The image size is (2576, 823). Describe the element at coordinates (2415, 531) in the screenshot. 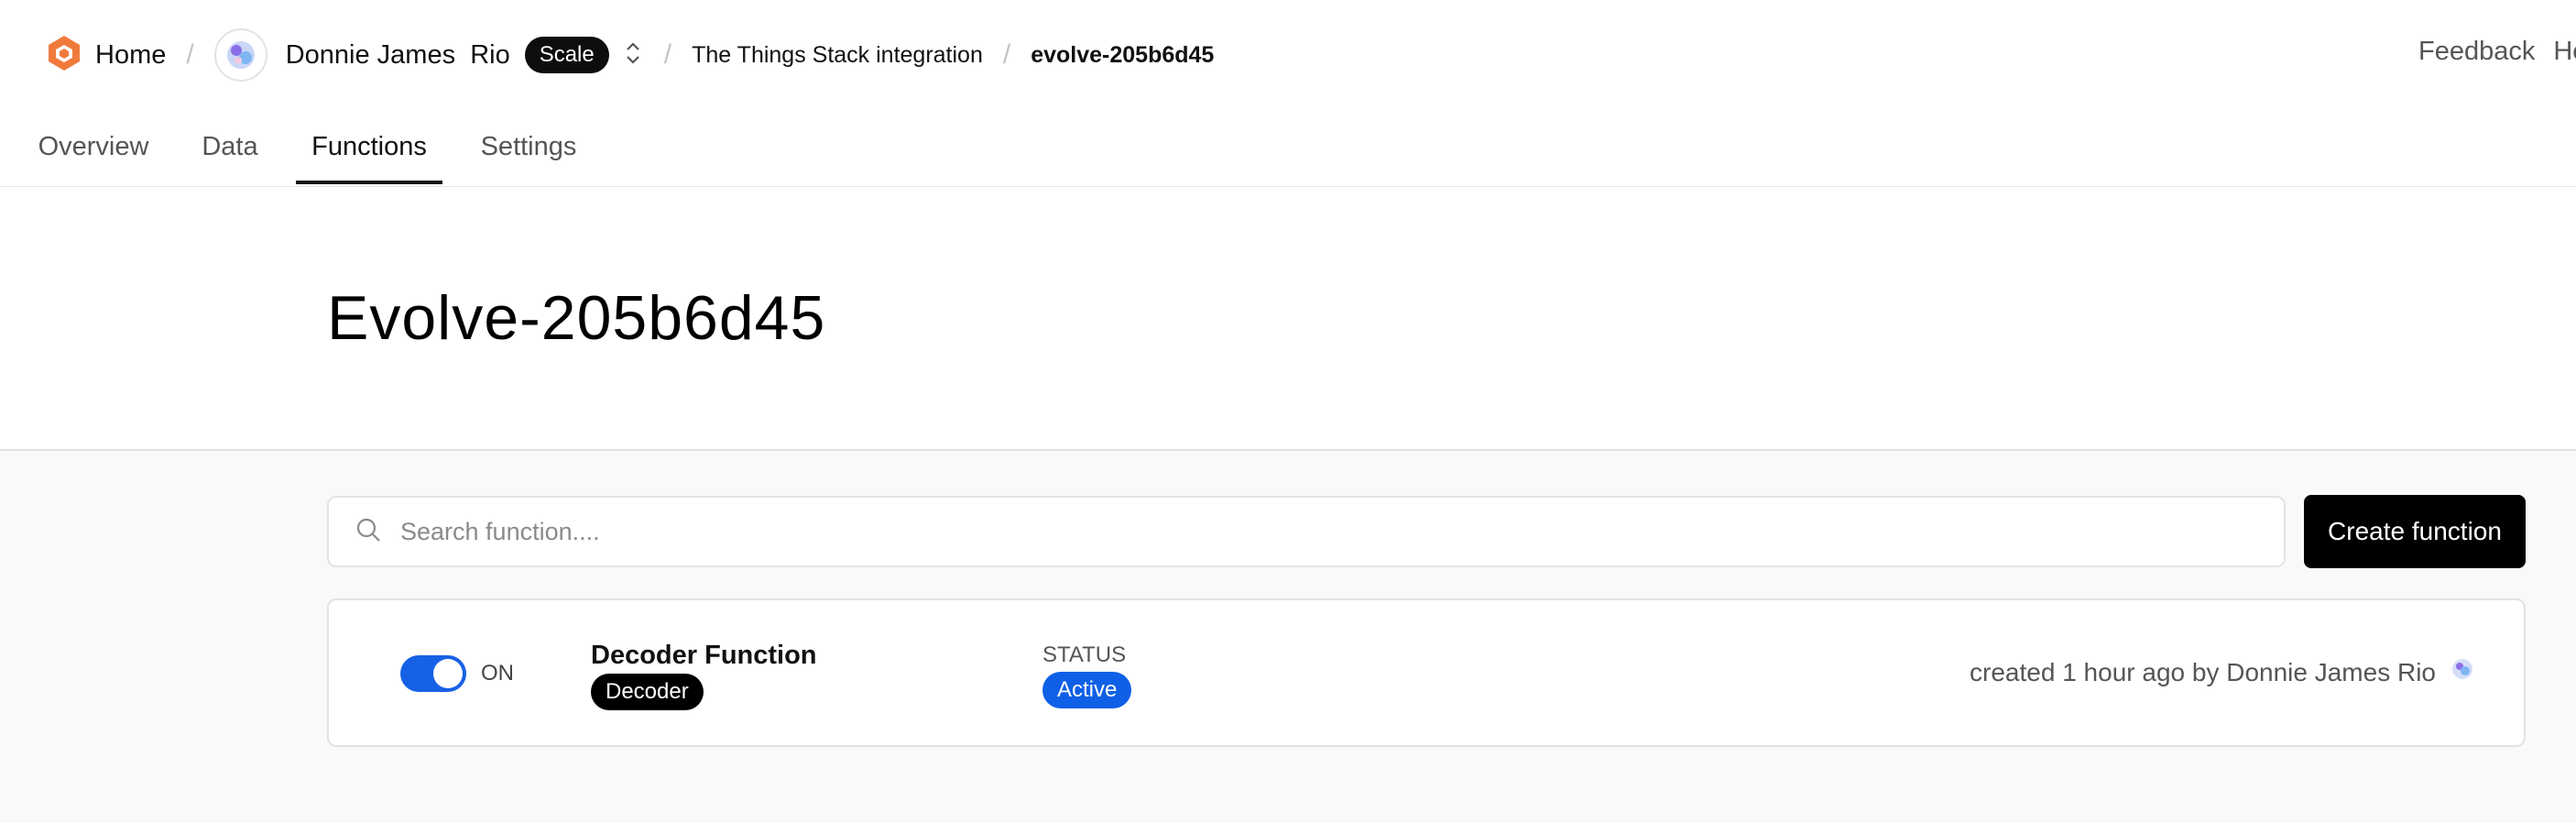

I see `create-function-button: Create function` at that location.